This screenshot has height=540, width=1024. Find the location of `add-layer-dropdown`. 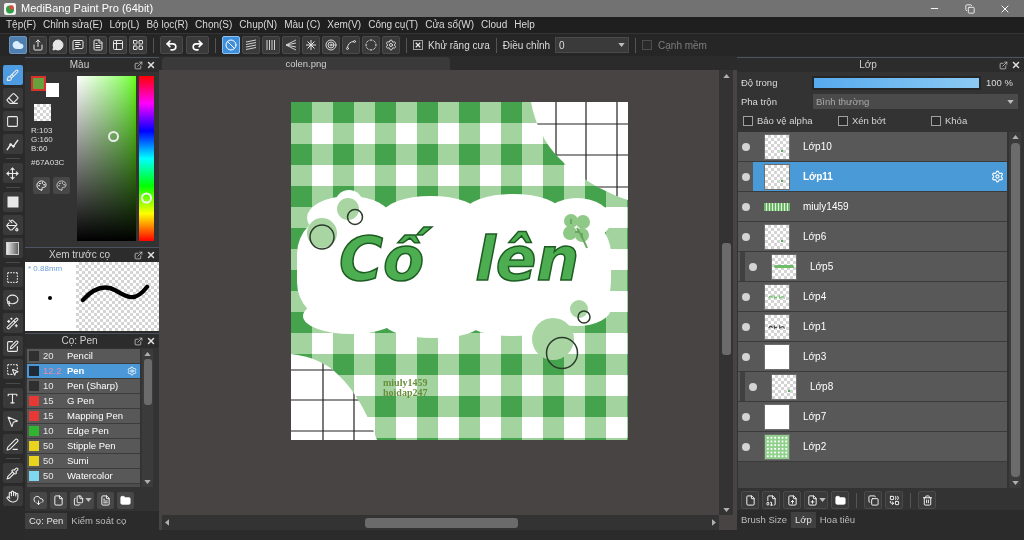

add-layer-dropdown is located at coordinates (816, 500).